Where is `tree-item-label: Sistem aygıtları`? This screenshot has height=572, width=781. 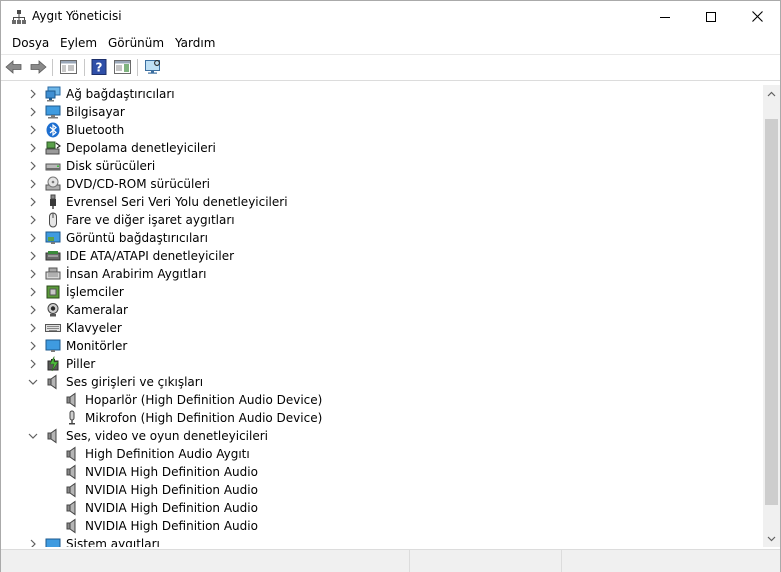 tree-item-label: Sistem aygıtları is located at coordinates (113, 542).